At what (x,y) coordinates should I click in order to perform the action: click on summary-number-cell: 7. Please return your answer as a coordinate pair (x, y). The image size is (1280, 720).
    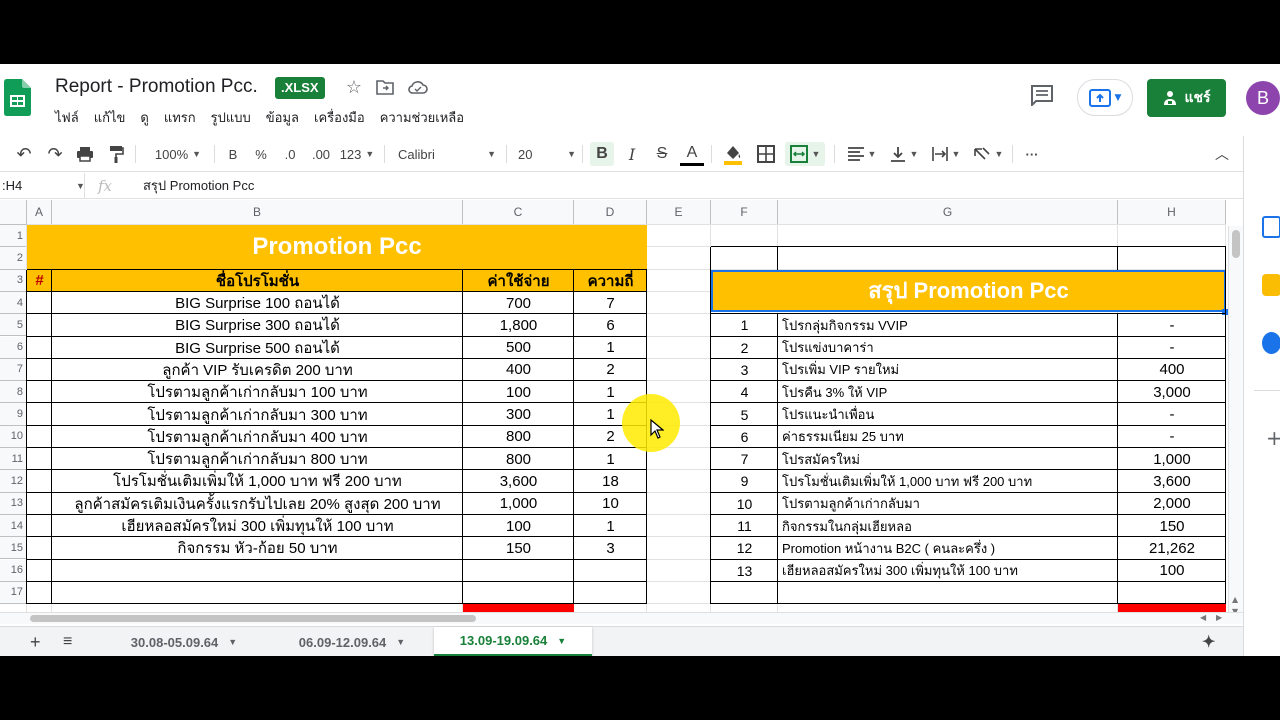
    Looking at the image, I should click on (744, 459).